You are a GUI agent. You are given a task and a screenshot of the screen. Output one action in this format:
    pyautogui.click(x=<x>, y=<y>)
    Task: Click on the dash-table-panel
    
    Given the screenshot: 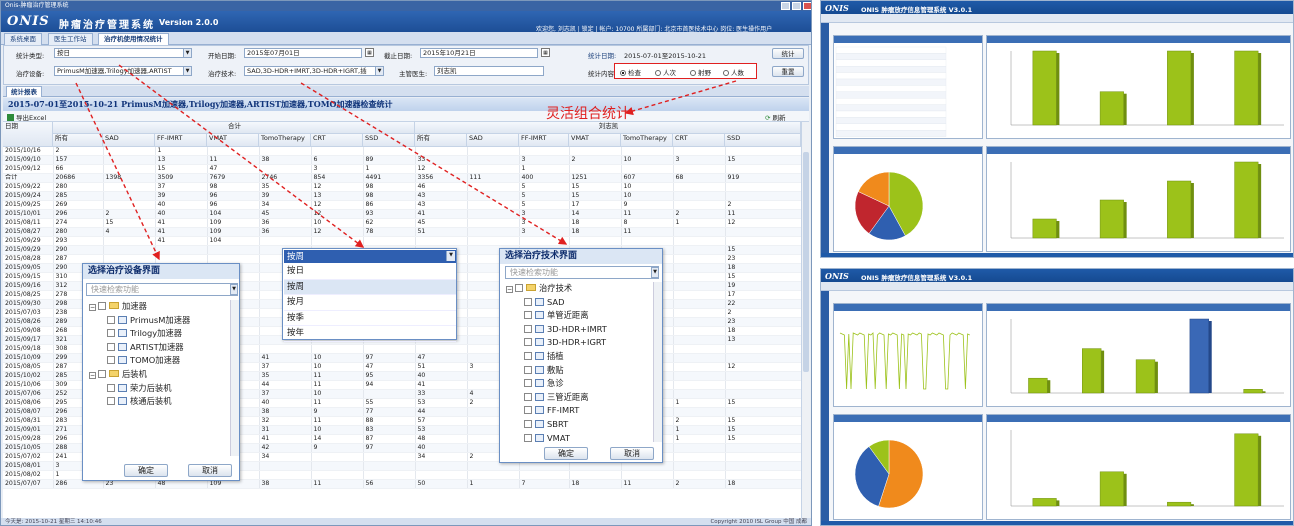 What is the action you would take?
    pyautogui.click(x=908, y=87)
    